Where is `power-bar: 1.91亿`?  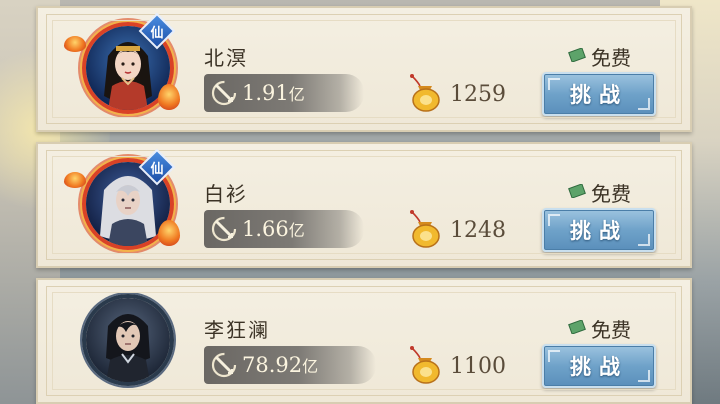
power-bar: 1.91亿 is located at coordinates (284, 93).